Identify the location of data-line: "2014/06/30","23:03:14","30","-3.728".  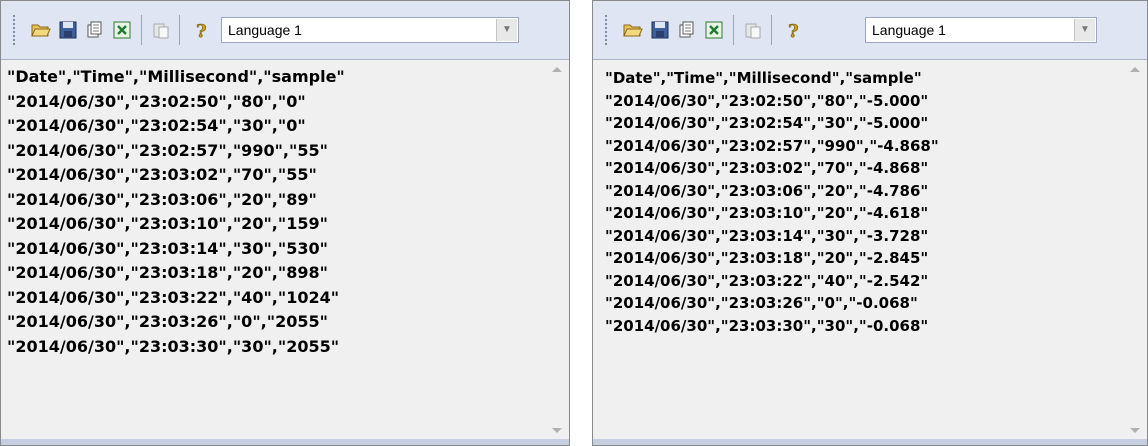
(767, 235).